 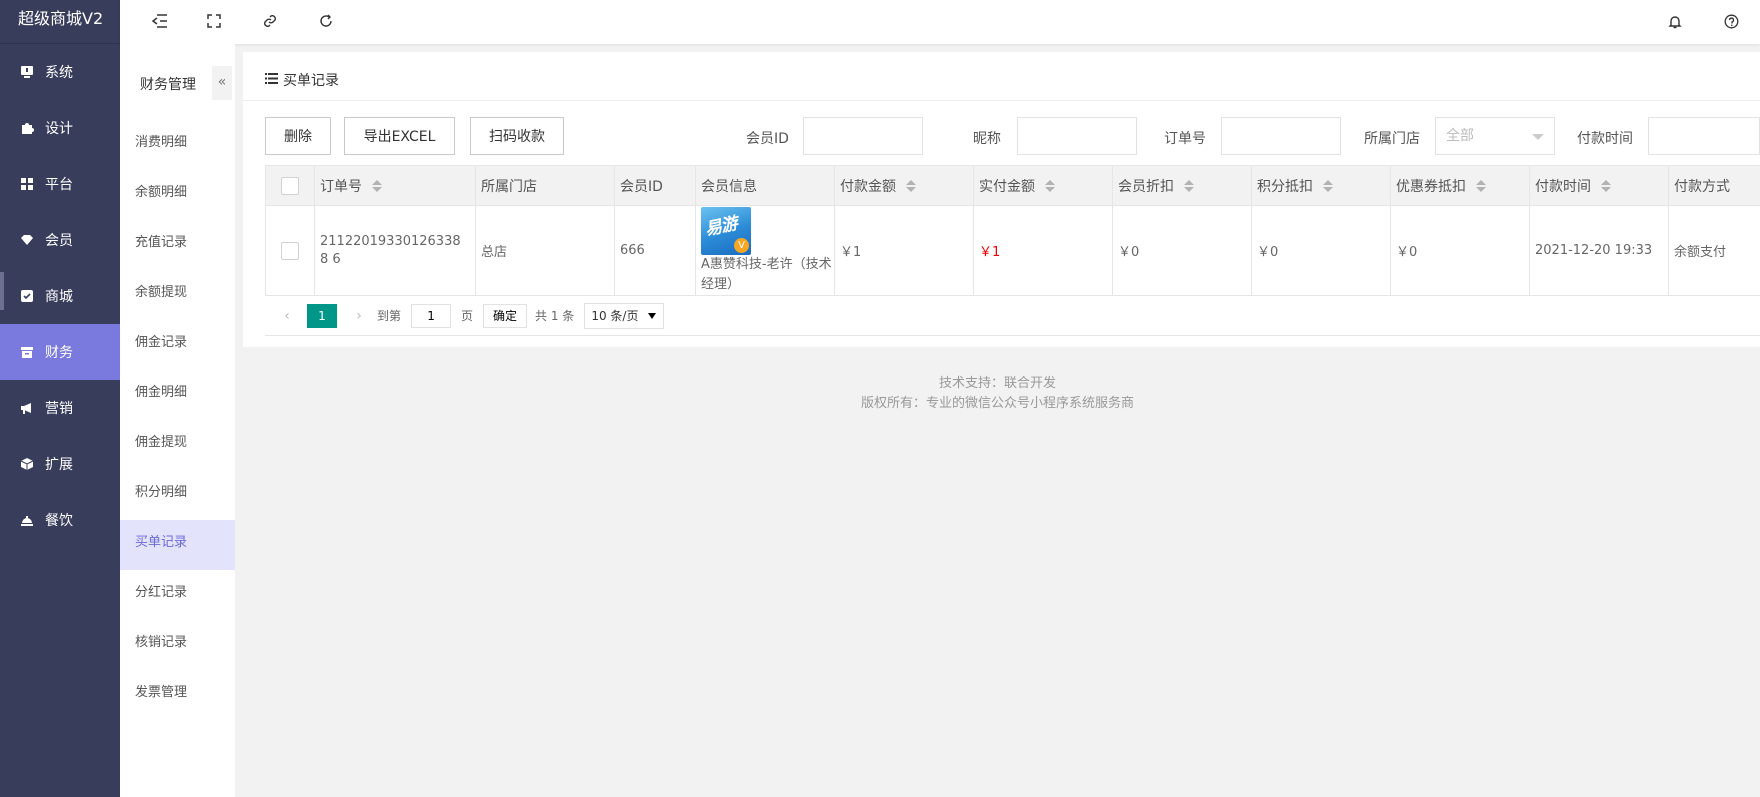 What do you see at coordinates (1731, 21) in the screenshot?
I see `help-icon` at bounding box center [1731, 21].